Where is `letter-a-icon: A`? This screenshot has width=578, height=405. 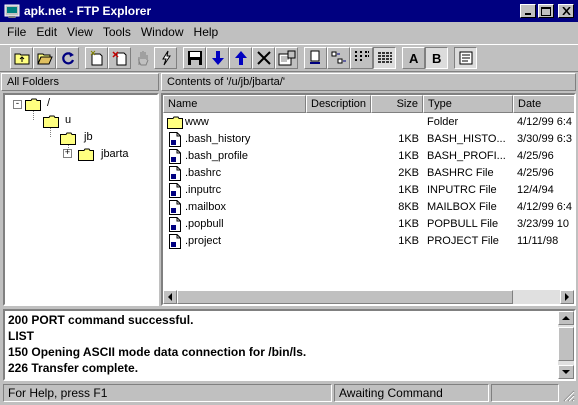 letter-a-icon: A is located at coordinates (414, 58).